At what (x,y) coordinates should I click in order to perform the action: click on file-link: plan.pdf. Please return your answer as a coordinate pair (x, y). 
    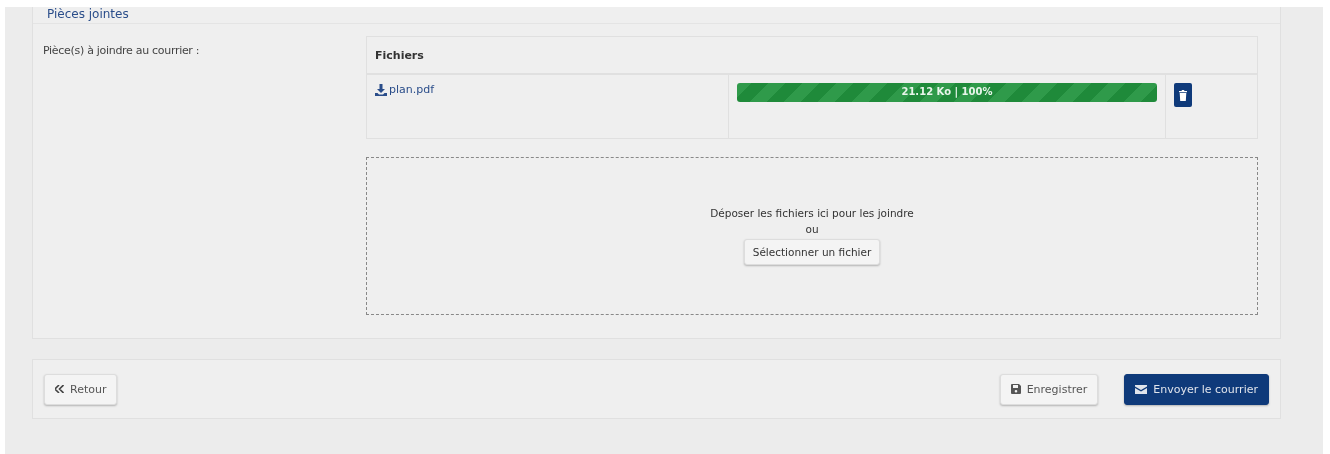
    Looking at the image, I should click on (405, 89).